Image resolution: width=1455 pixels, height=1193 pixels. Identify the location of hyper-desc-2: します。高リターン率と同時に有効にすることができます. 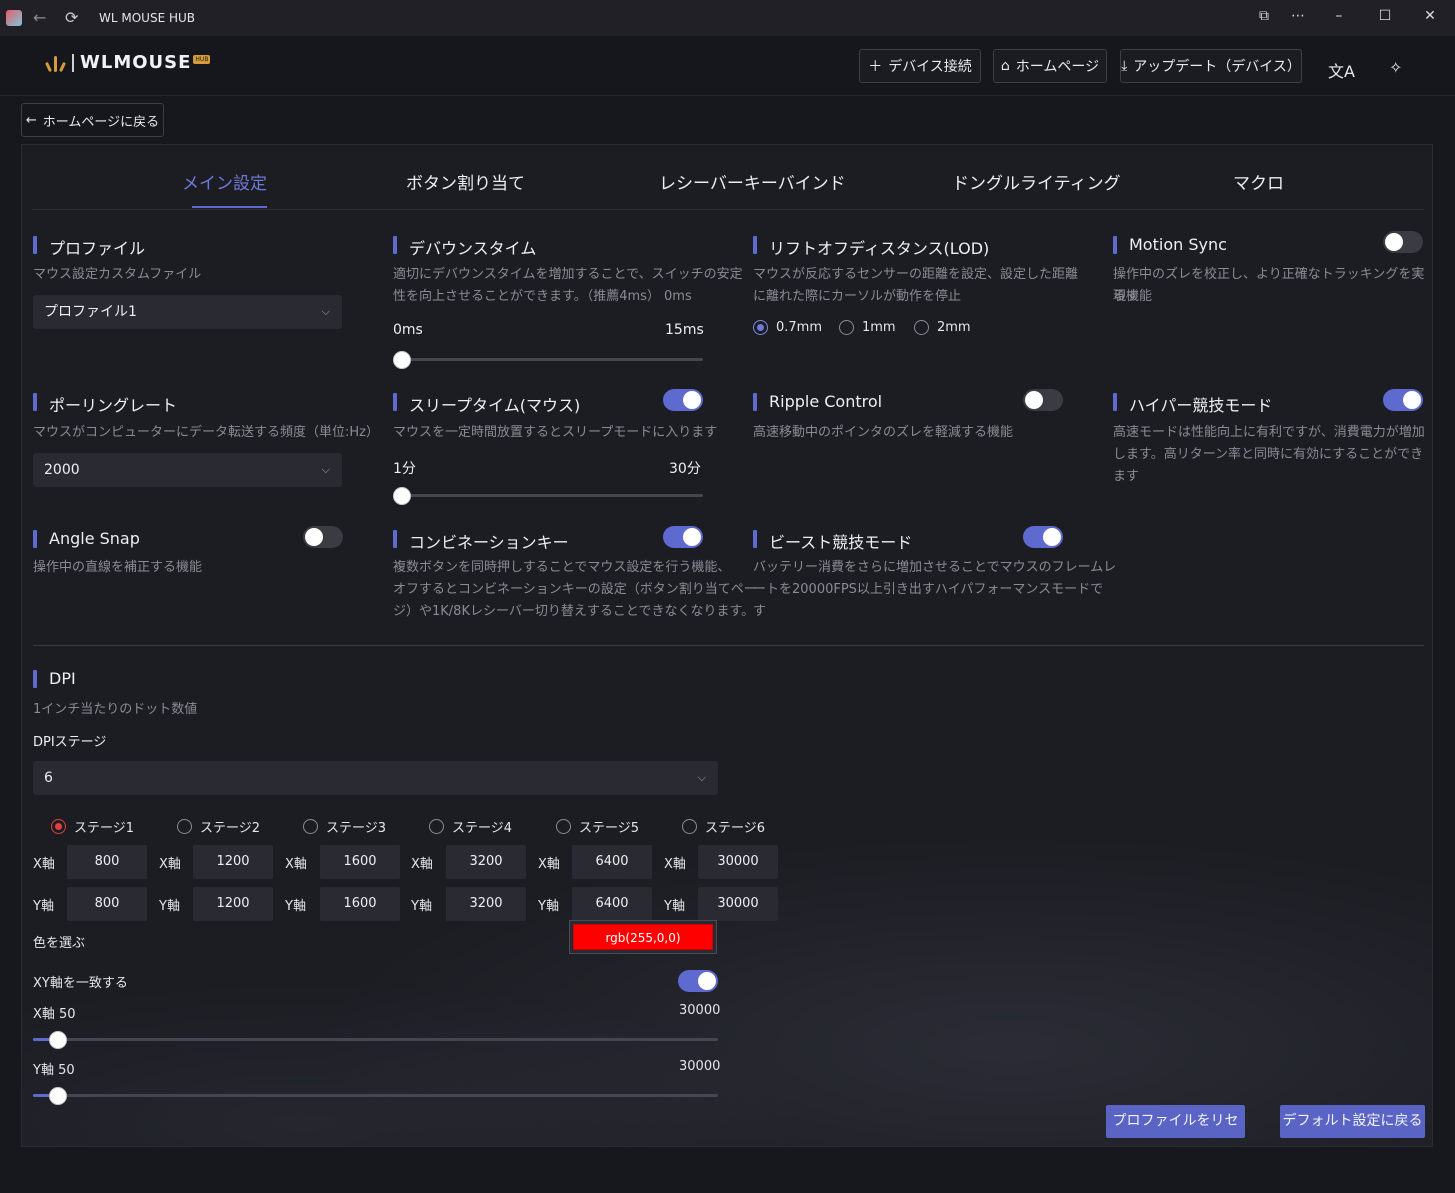
(1268, 465).